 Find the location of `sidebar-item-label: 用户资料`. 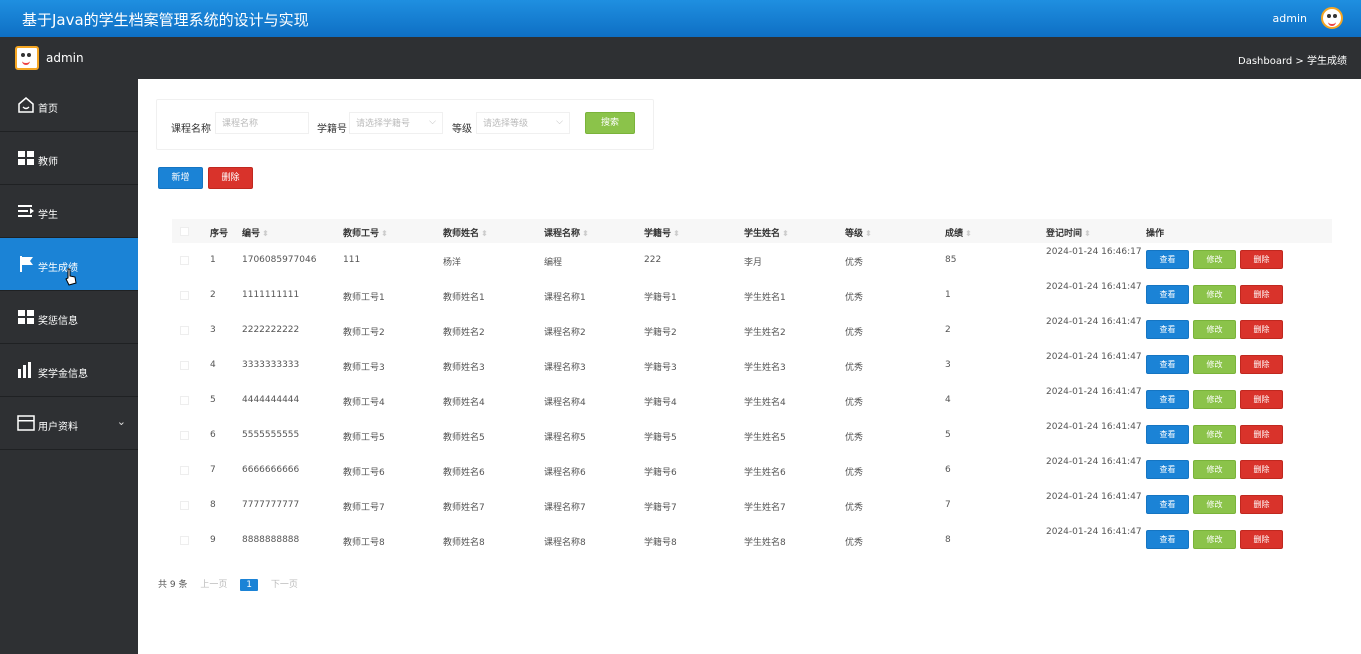

sidebar-item-label: 用户资料 is located at coordinates (58, 427).